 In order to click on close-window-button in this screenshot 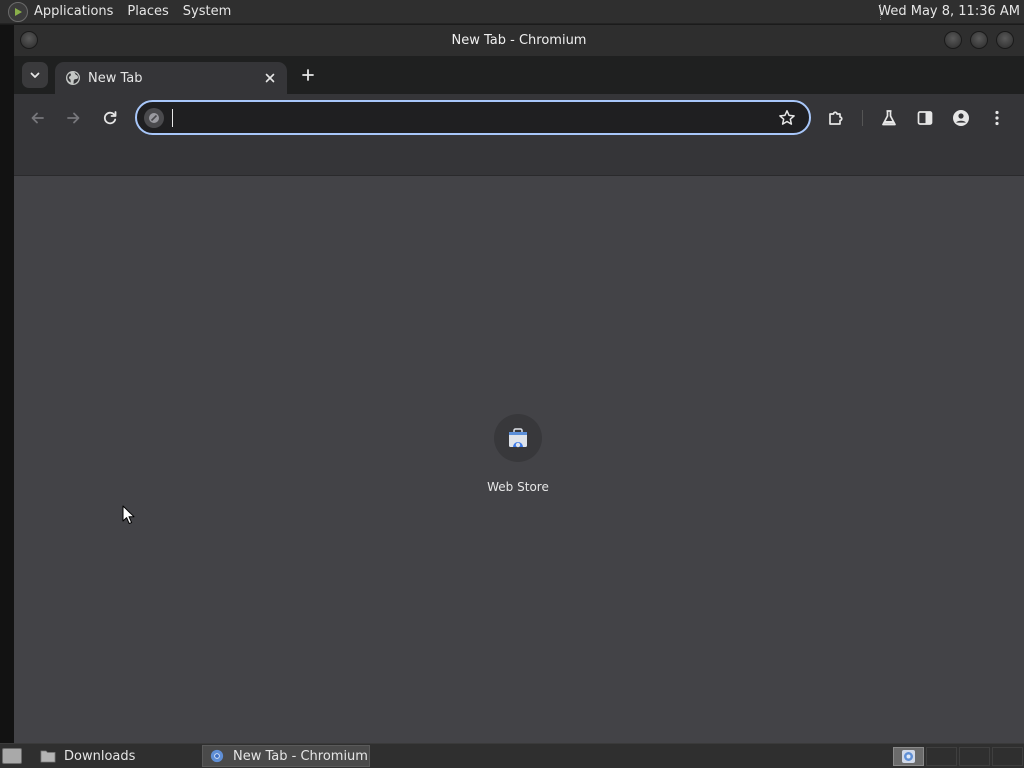, I will do `click(1005, 40)`.